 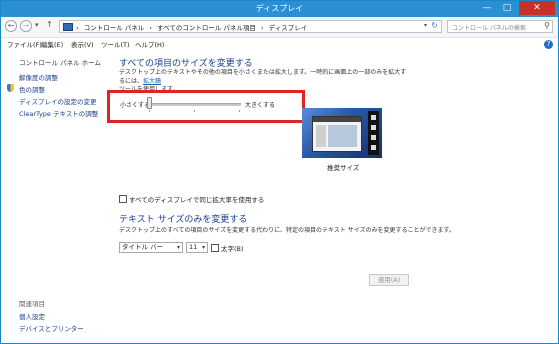 What do you see at coordinates (32, 316) in the screenshot?
I see `sidebar-item-personalization: 個人設定` at bounding box center [32, 316].